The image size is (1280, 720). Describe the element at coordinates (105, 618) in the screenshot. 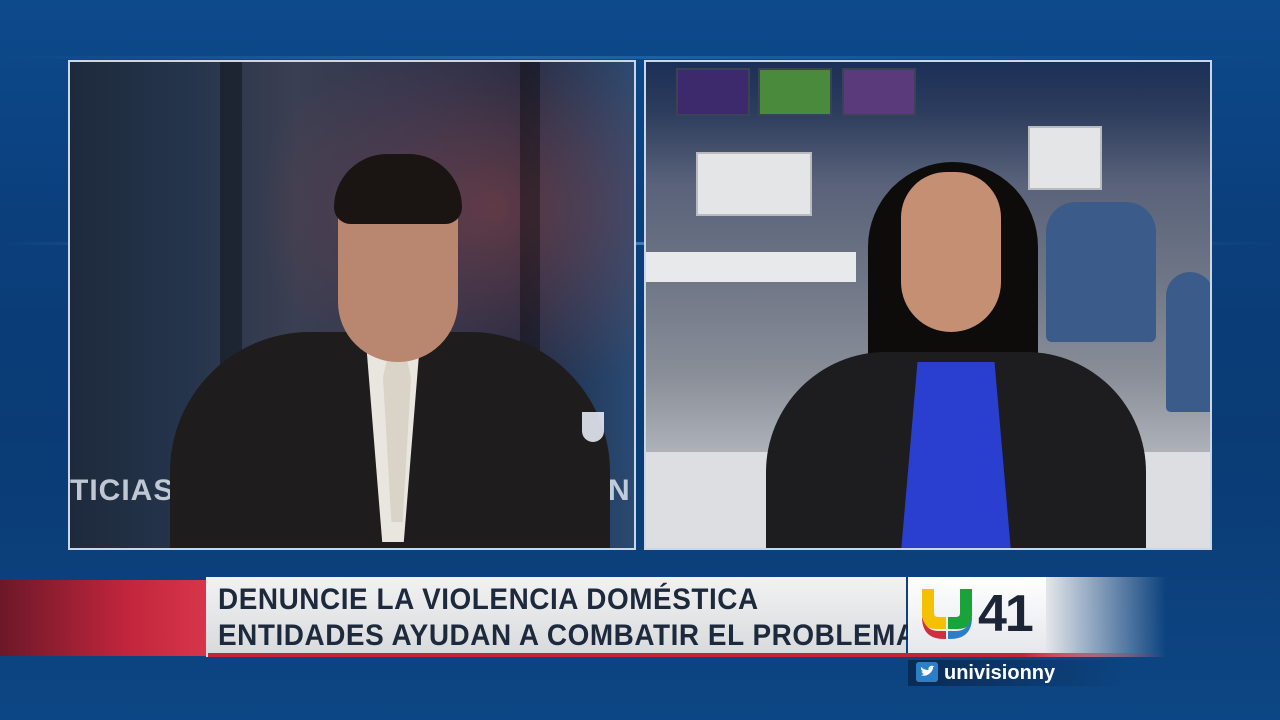

I see `lower-third-red-bar` at that location.